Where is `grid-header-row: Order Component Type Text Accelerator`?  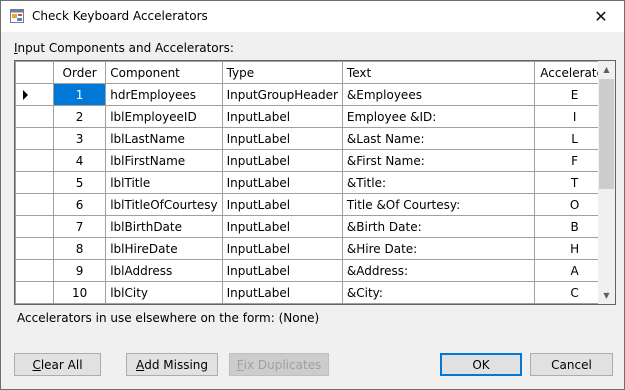 grid-header-row: Order Component Type Text Accelerator is located at coordinates (315, 72).